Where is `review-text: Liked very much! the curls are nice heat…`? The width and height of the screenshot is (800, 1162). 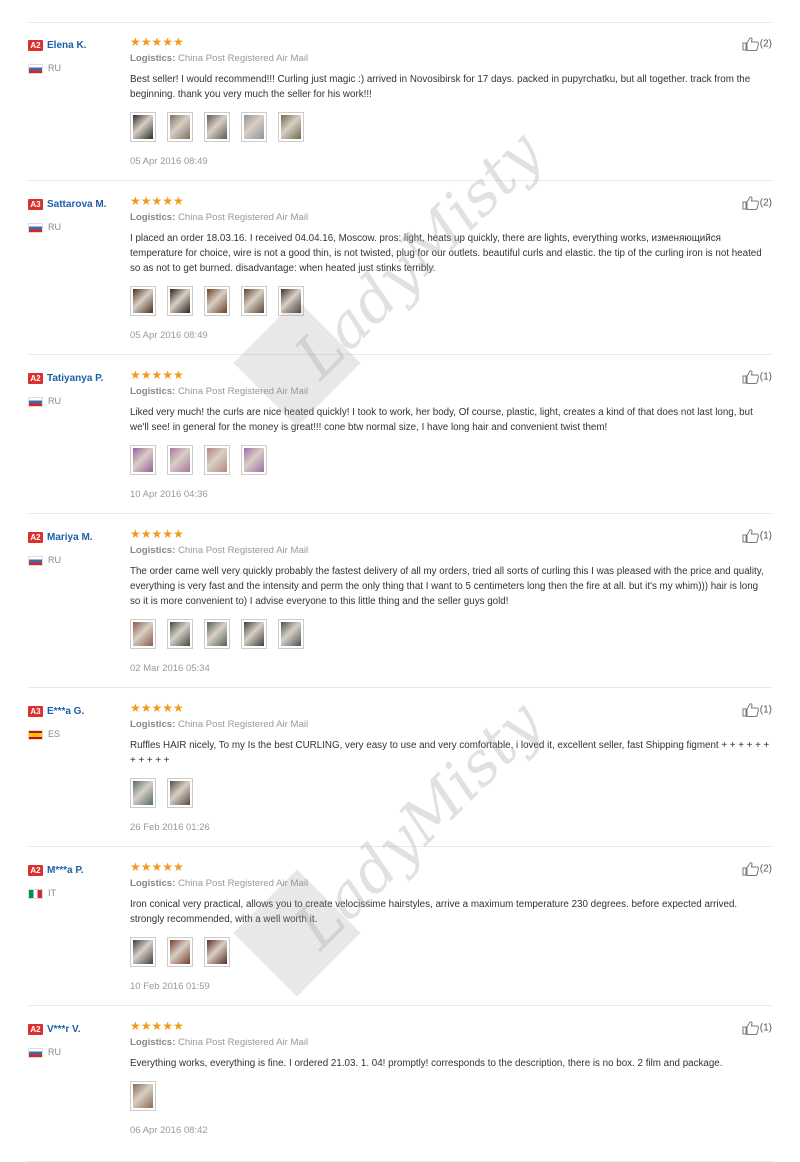
review-text: Liked very much! the curls are nice heat… is located at coordinates (441, 420).